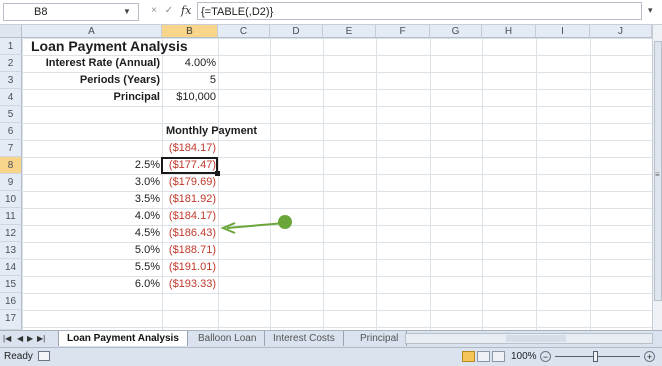 The width and height of the screenshot is (662, 366). Describe the element at coordinates (228, 338) in the screenshot. I see `tab-balloon-loan: Balloon Loan` at that location.